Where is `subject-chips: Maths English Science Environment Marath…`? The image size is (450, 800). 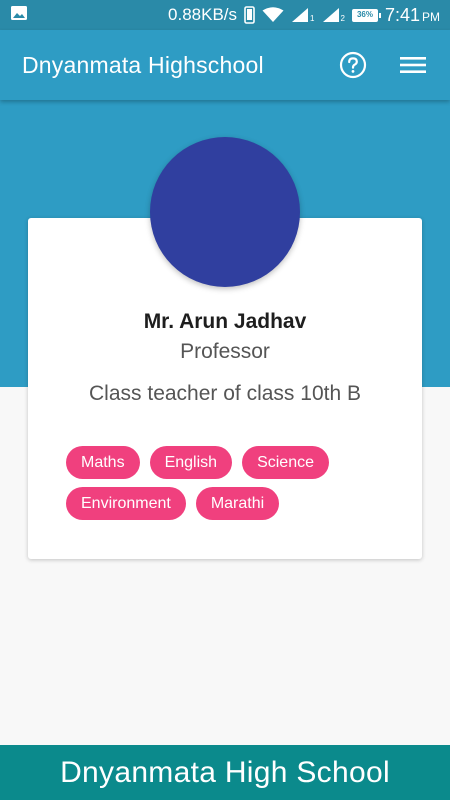 subject-chips: Maths English Science Environment Marath… is located at coordinates (226, 483).